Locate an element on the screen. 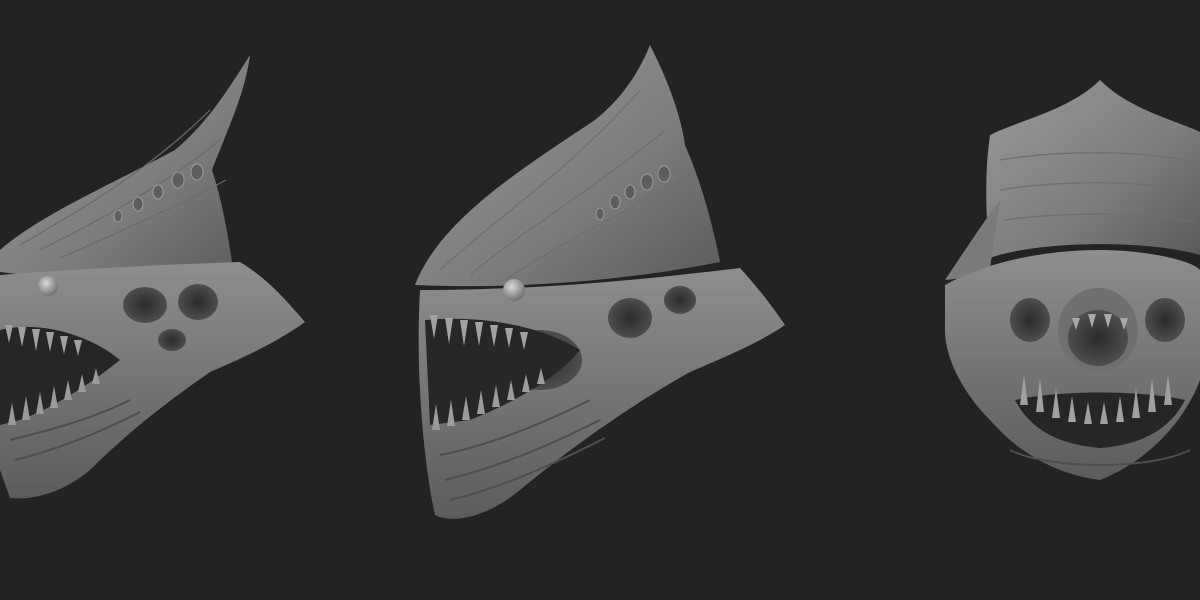 This screenshot has width=1200, height=600. front-view is located at coordinates (1072, 280).